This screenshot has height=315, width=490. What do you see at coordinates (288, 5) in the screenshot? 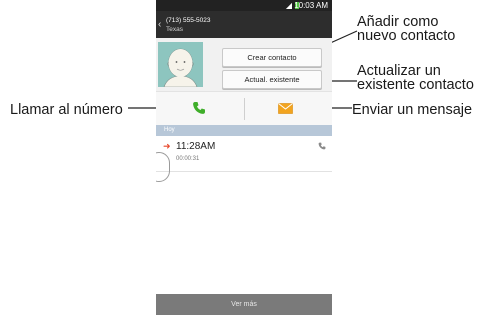
I see `signal-icon: ◢` at bounding box center [288, 5].